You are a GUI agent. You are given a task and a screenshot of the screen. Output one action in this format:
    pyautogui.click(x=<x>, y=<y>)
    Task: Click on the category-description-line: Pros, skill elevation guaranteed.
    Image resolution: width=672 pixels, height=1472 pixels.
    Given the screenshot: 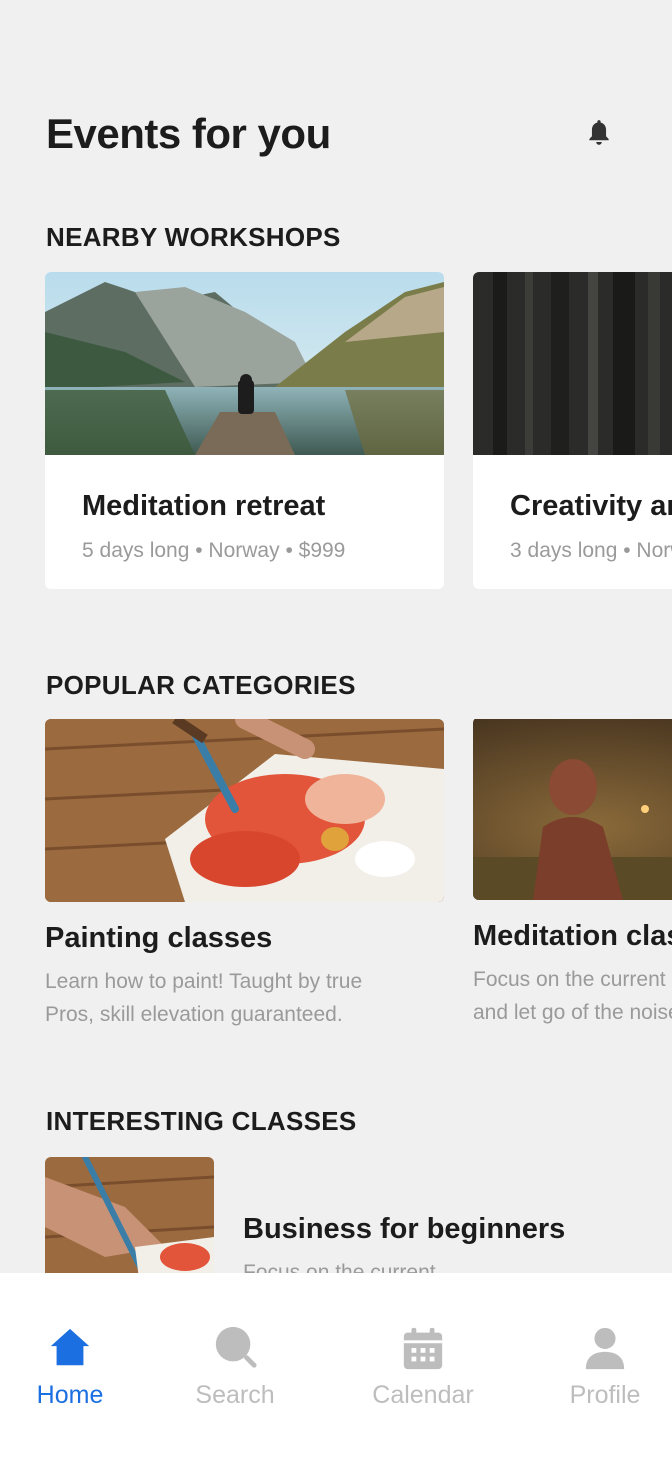 What is the action you would take?
    pyautogui.click(x=194, y=1014)
    